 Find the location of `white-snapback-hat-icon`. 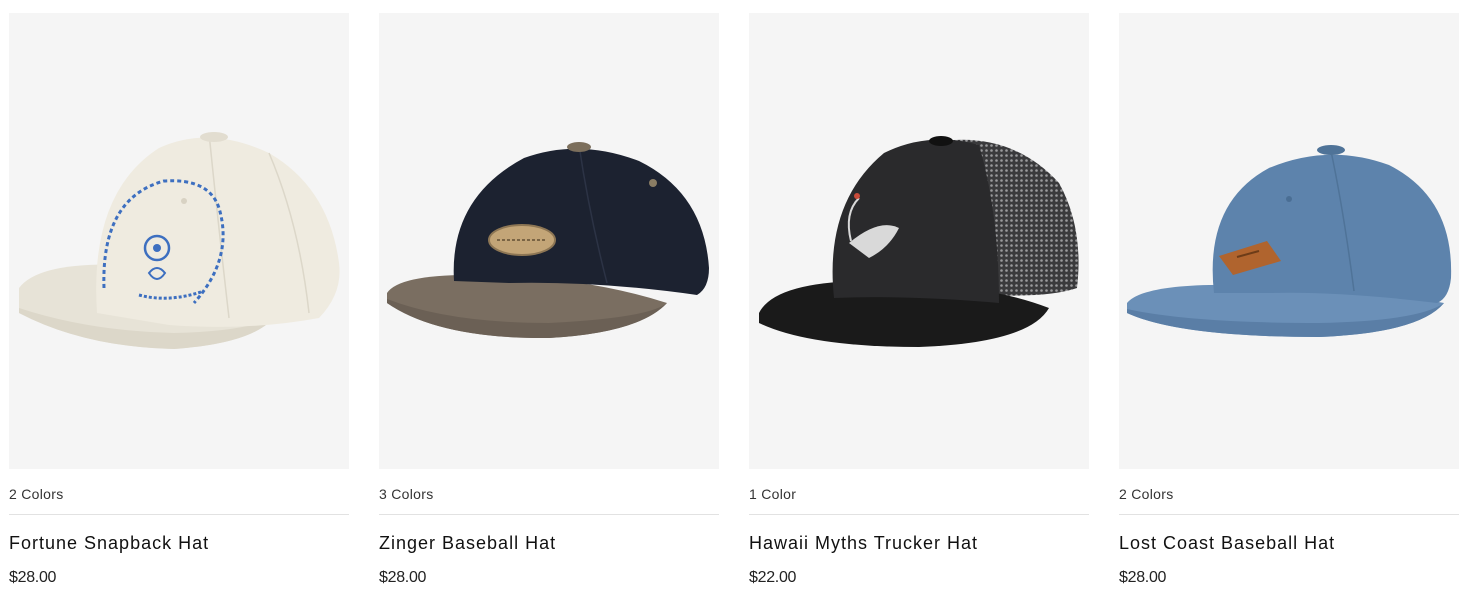

white-snapback-hat-icon is located at coordinates (179, 240).